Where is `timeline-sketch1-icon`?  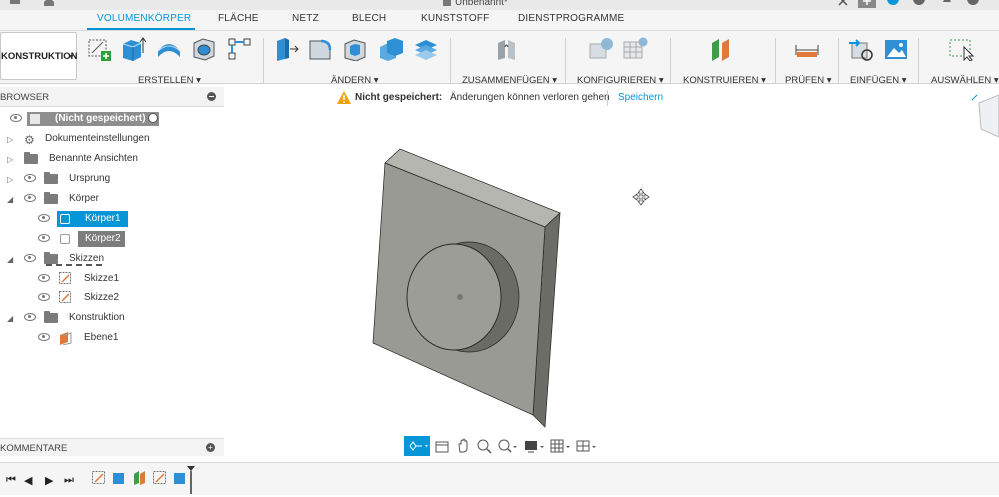 timeline-sketch1-icon is located at coordinates (99, 479).